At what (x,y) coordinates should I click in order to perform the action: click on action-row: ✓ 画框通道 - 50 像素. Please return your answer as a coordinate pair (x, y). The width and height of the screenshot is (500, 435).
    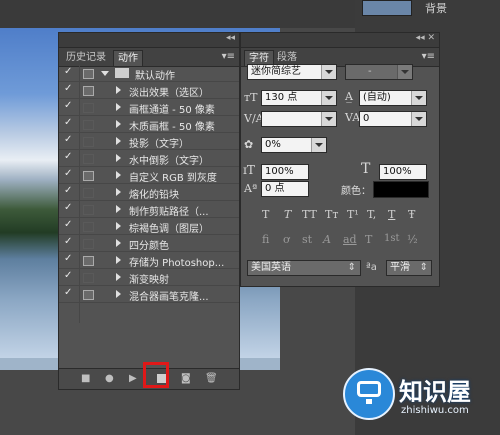
    Looking at the image, I should click on (149, 107).